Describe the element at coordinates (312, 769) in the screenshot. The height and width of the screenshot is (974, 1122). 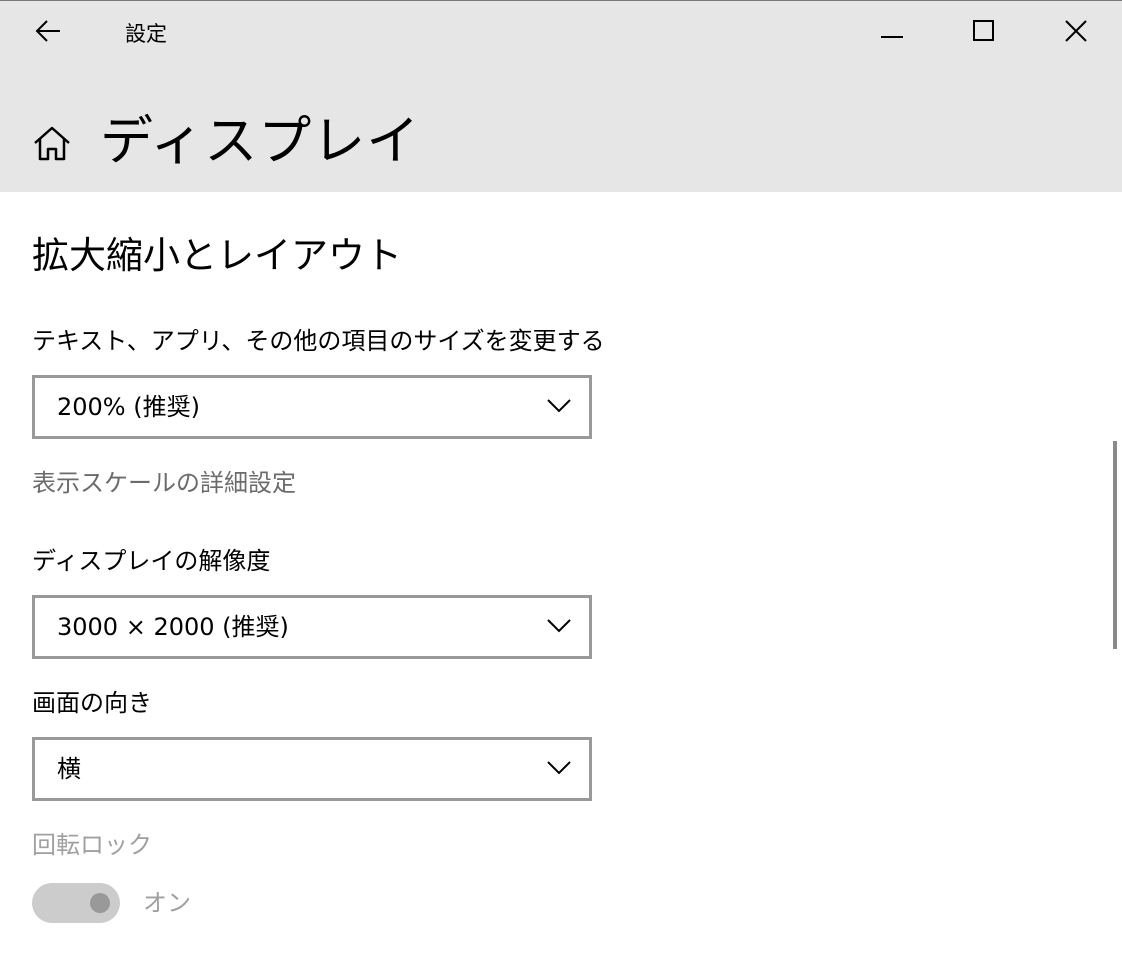
I see `orientation-dropdown: 横` at that location.